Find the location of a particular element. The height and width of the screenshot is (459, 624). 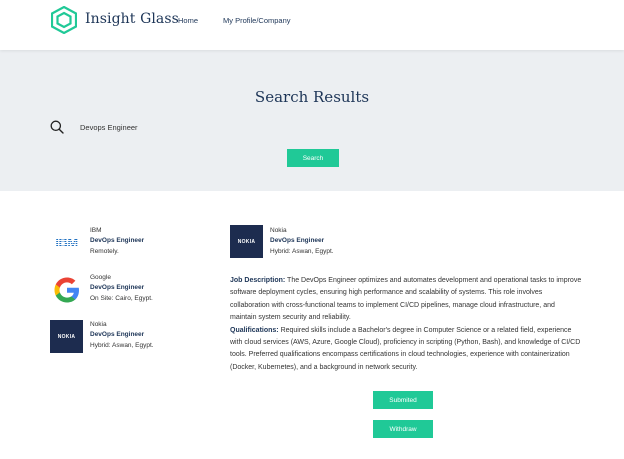

ibm-logo-icon: IBM is located at coordinates (66, 242).